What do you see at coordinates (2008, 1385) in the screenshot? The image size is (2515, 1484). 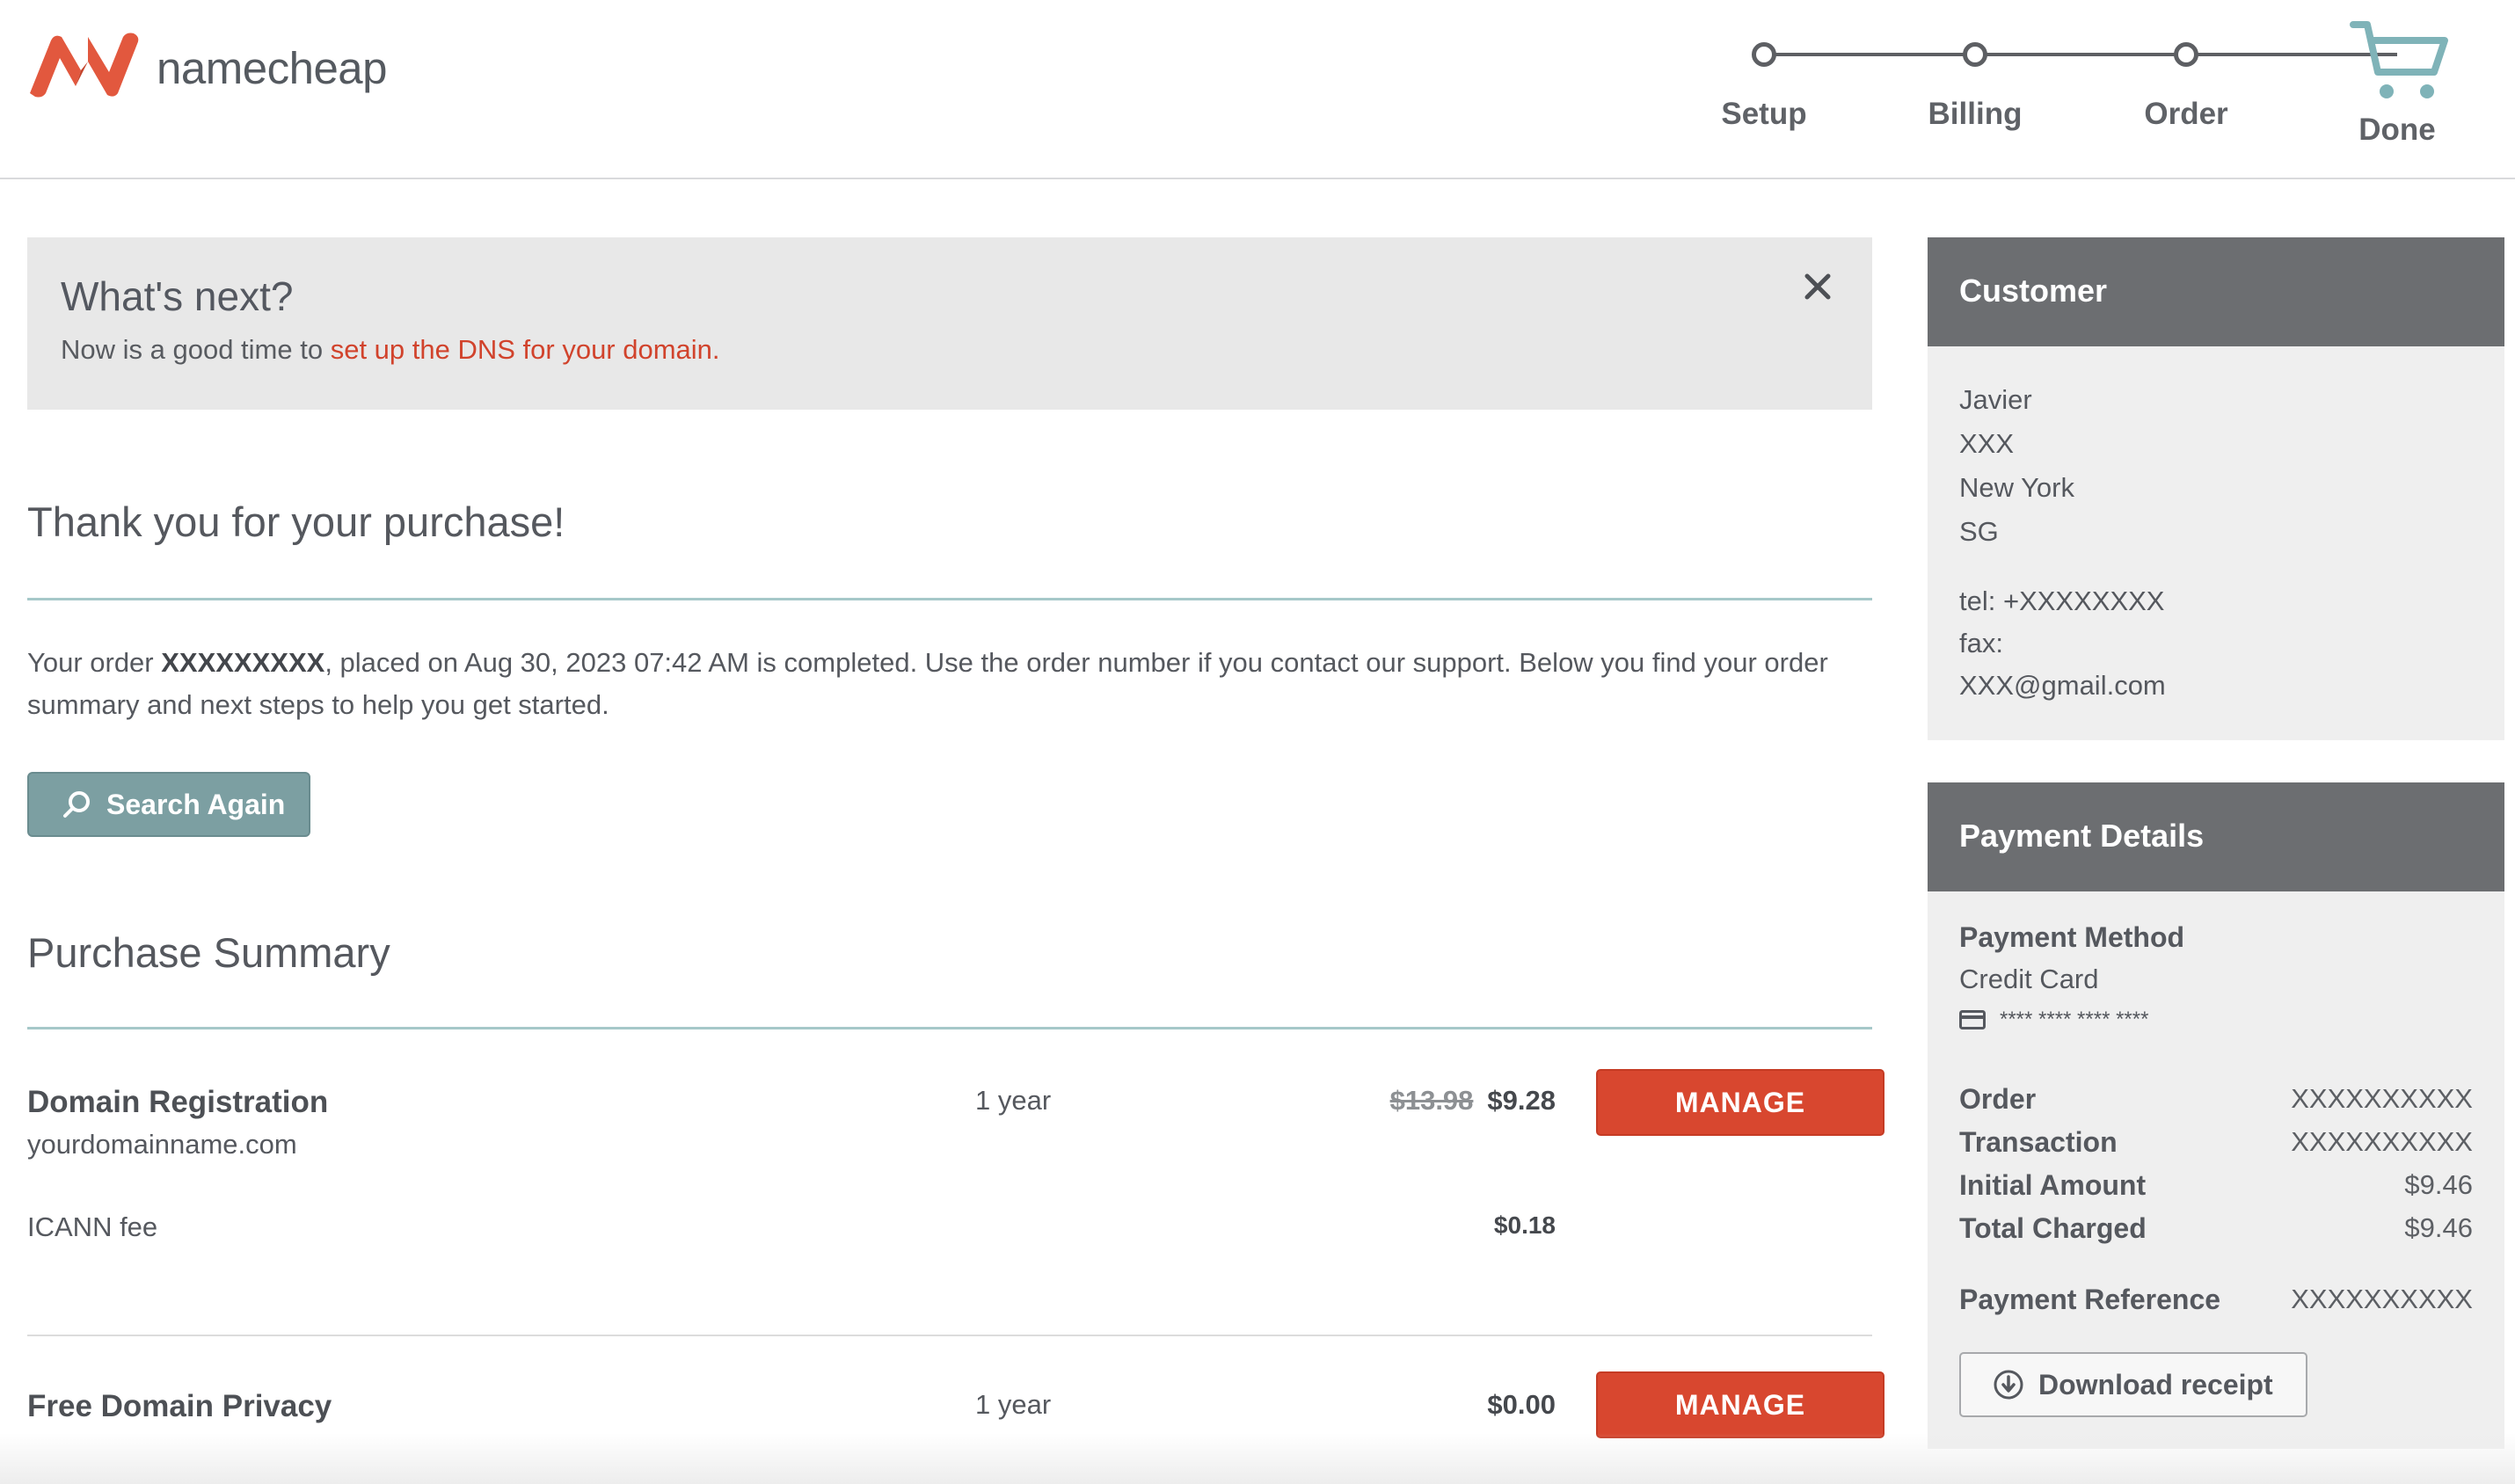 I see `download-icon` at bounding box center [2008, 1385].